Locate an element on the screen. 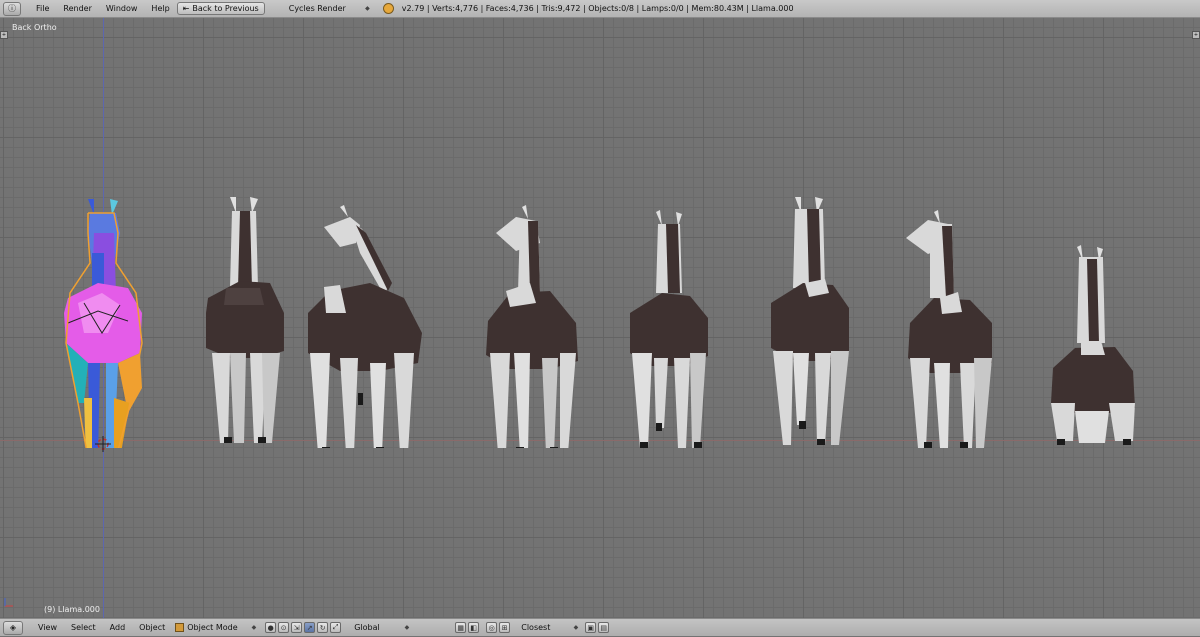  llama-head-up is located at coordinates (810, 320).